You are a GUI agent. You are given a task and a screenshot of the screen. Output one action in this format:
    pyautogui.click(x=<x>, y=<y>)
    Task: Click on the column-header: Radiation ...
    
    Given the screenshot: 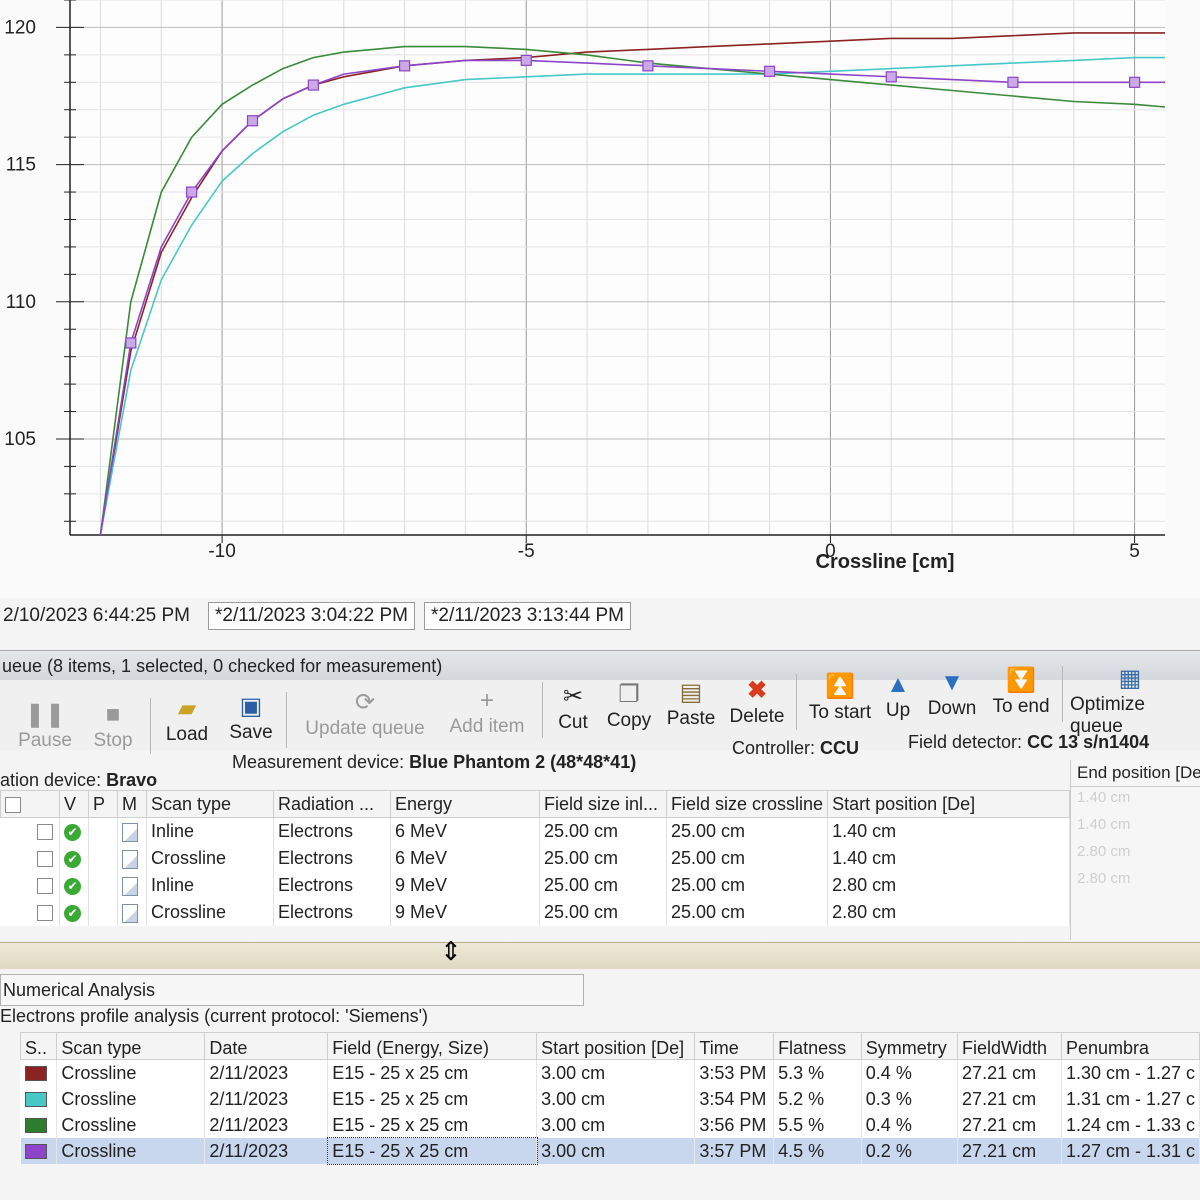 What is the action you would take?
    pyautogui.click(x=332, y=804)
    